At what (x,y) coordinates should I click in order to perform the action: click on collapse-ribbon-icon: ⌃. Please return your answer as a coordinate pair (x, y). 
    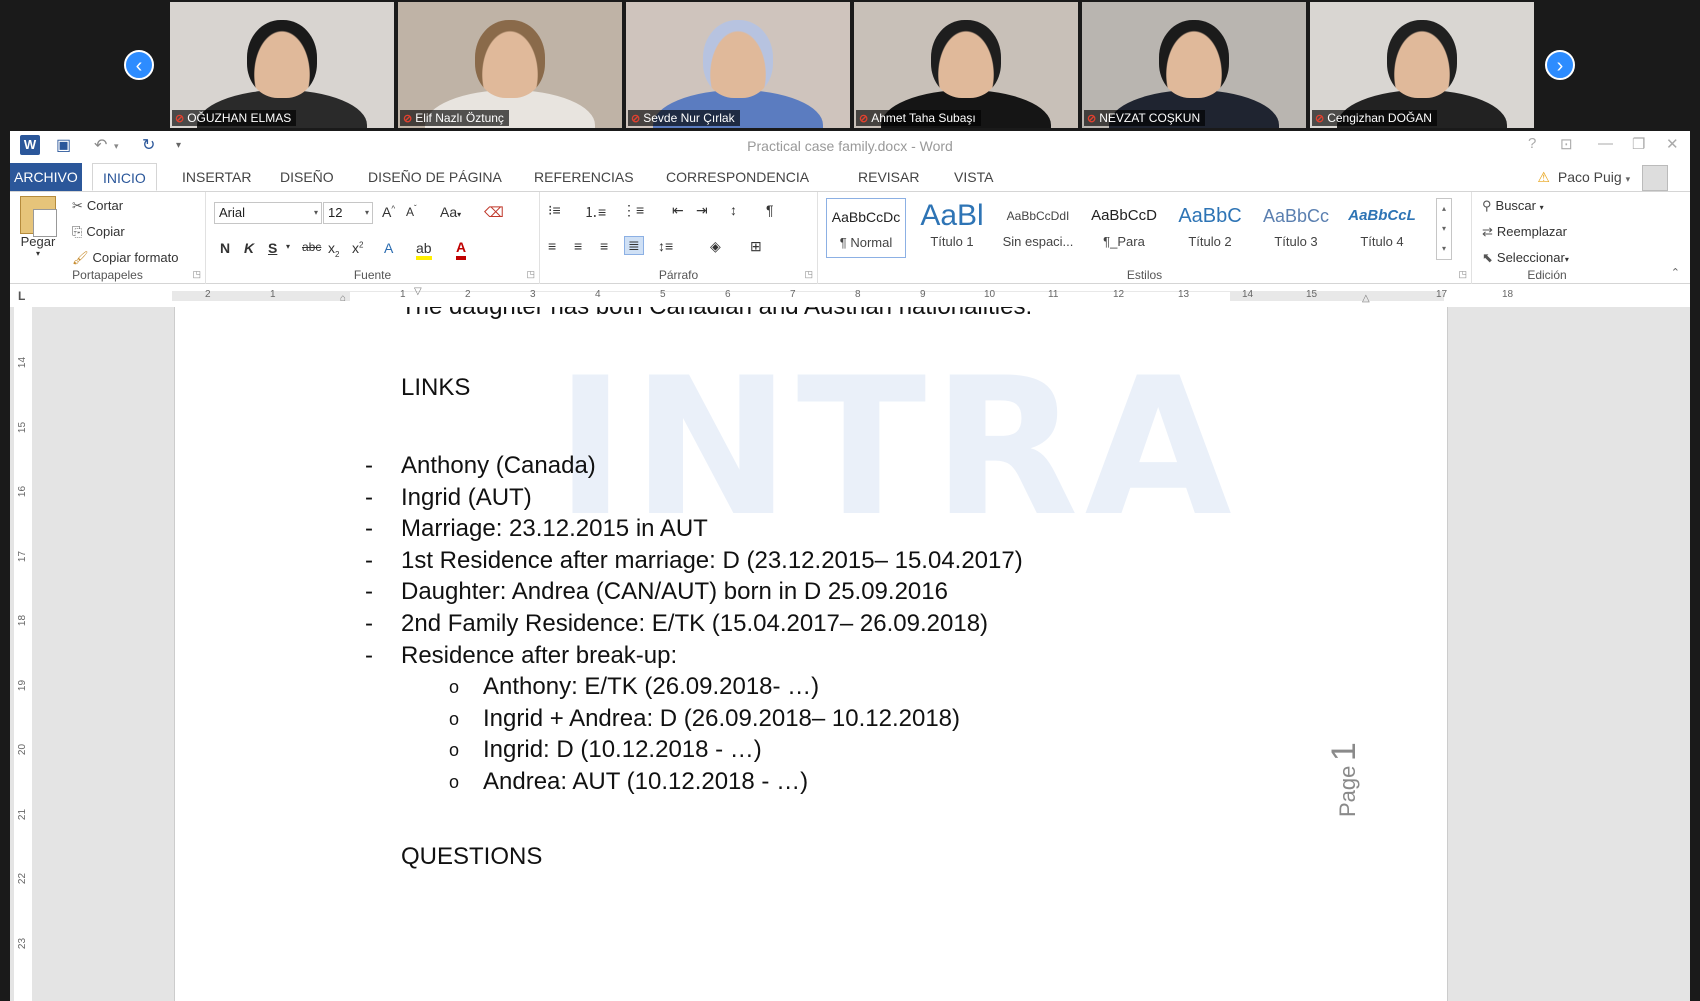
    Looking at the image, I should click on (1675, 272).